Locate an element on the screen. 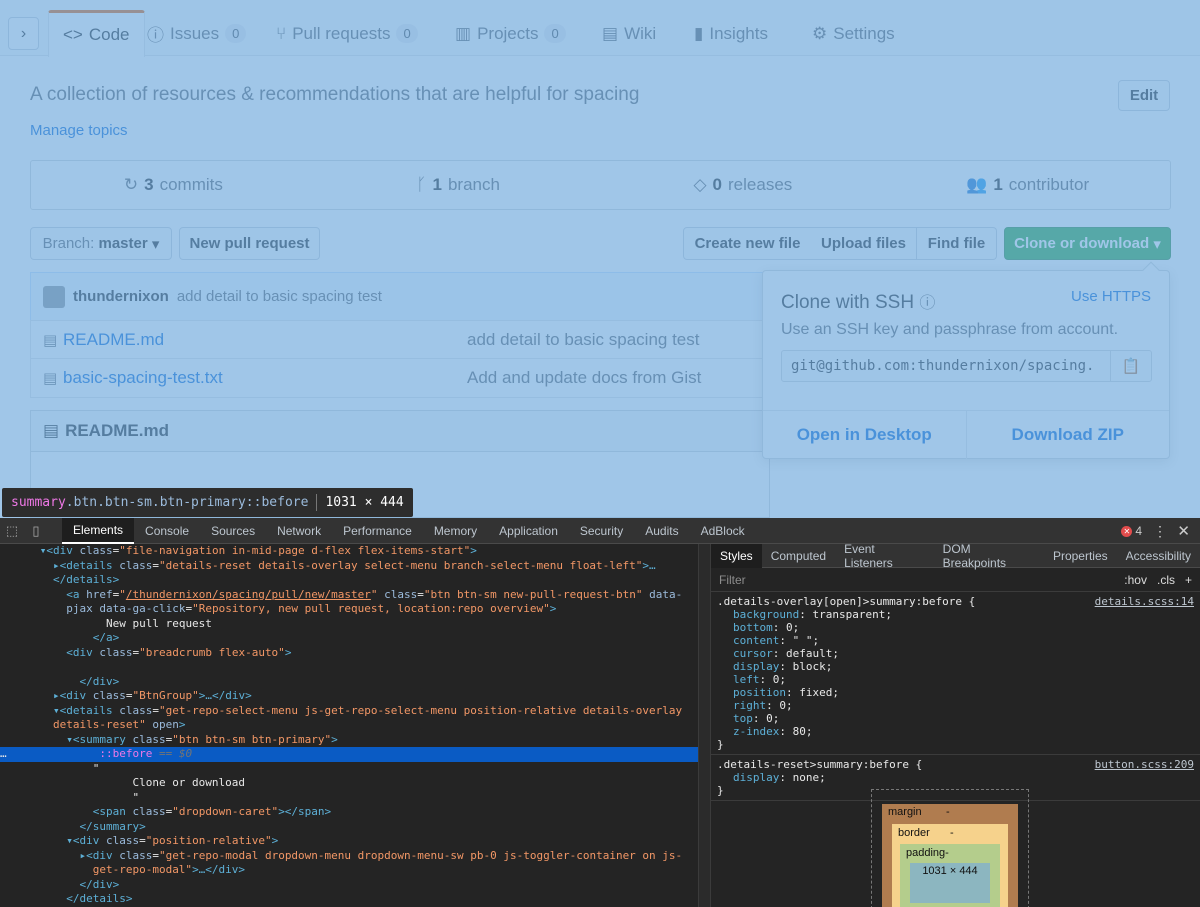  css-declaration: background: transparent; is located at coordinates (955, 614).